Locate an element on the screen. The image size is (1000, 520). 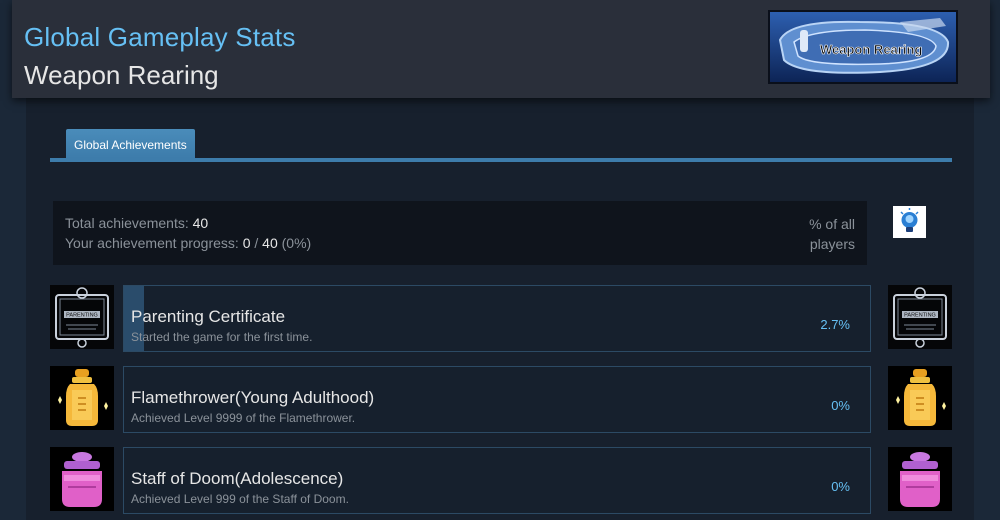
achievement-description: Achieved Level 9999 of the Flamethrower. is located at coordinates (243, 418).